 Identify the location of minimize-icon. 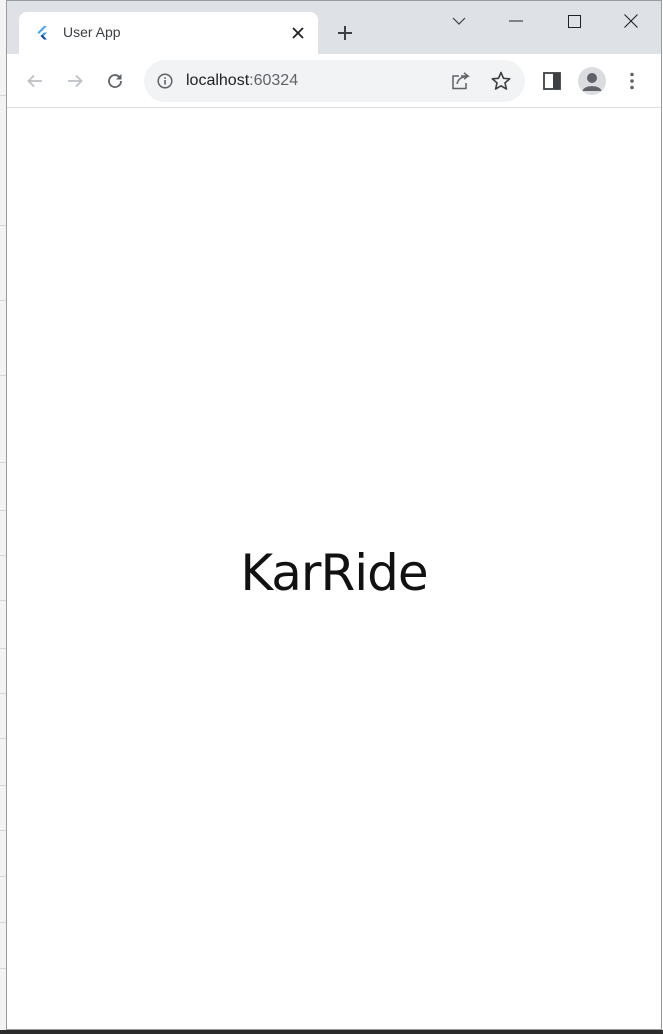
(516, 21).